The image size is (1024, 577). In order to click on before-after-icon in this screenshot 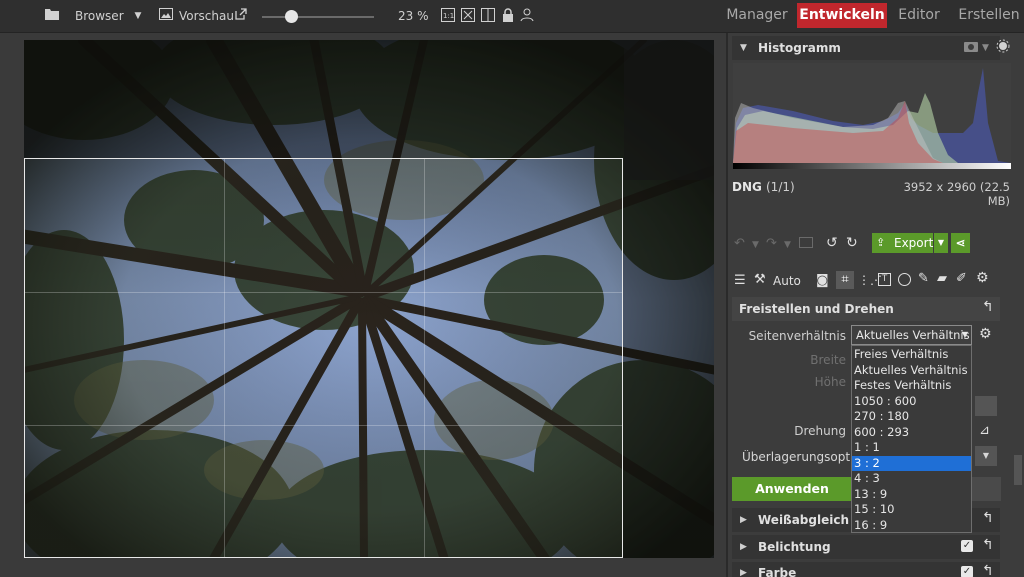, I will do `click(806, 242)`.